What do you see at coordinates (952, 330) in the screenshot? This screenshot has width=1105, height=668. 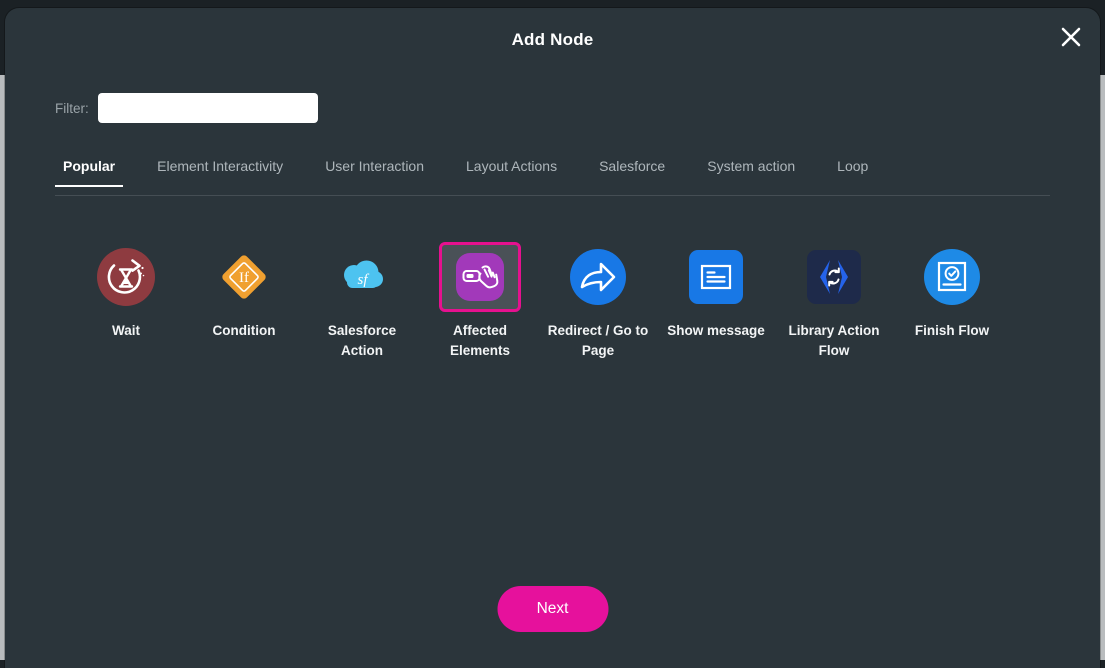 I see `node-option-label: Finish Flow` at bounding box center [952, 330].